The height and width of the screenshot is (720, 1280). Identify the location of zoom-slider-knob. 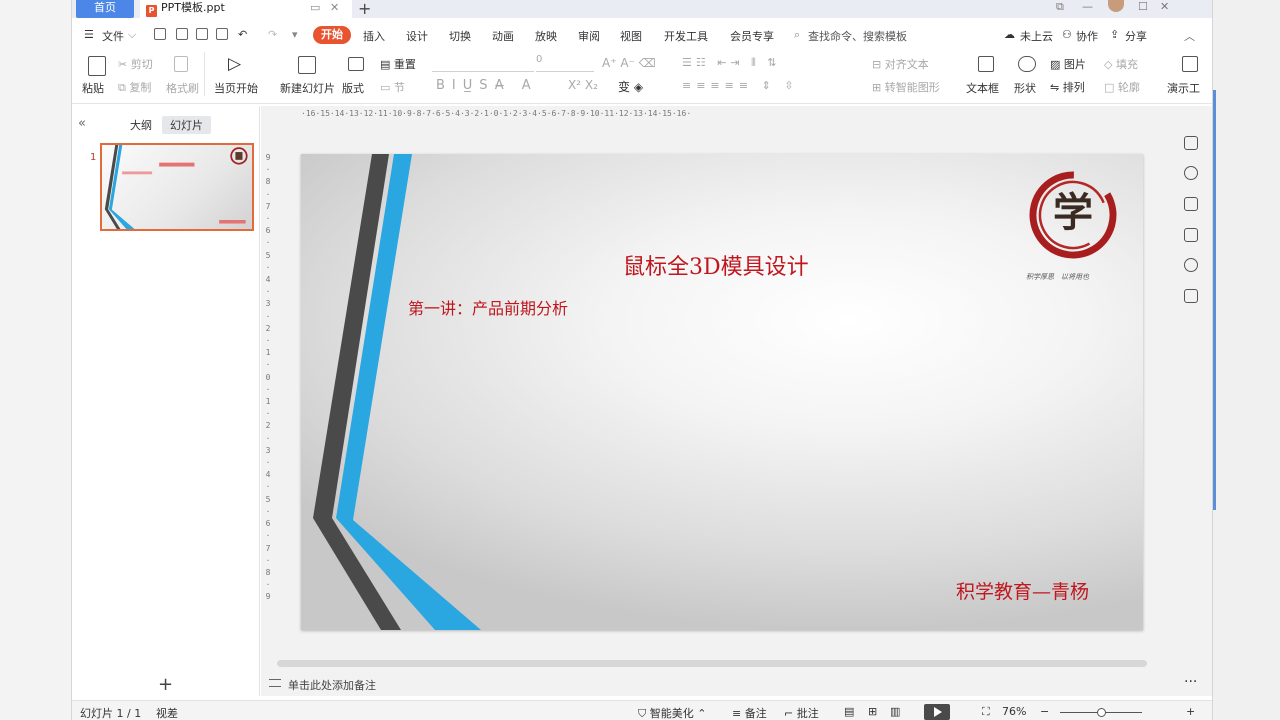
(1101, 712).